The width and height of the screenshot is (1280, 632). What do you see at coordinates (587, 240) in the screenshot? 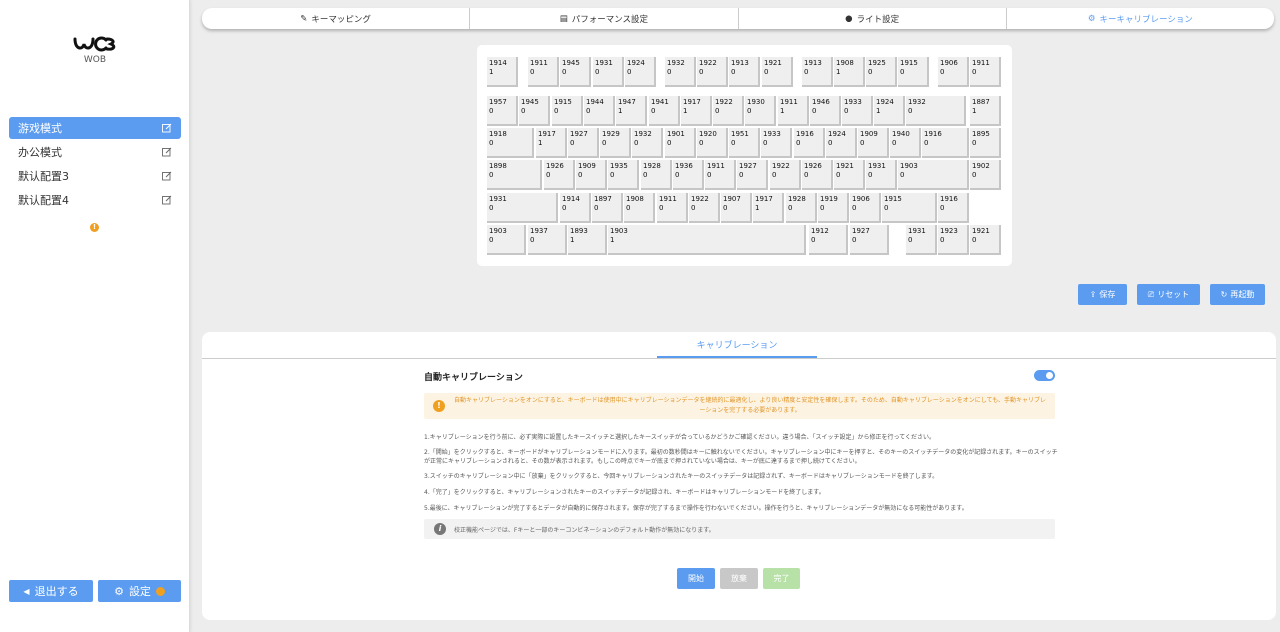
I see `key: 1893 1` at bounding box center [587, 240].